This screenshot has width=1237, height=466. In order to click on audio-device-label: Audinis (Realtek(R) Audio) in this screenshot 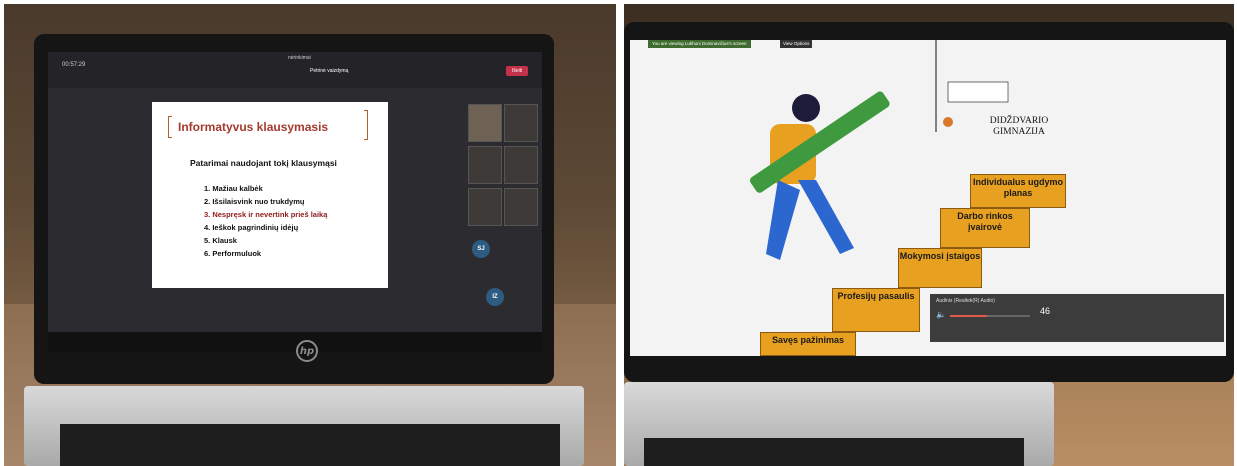, I will do `click(965, 301)`.